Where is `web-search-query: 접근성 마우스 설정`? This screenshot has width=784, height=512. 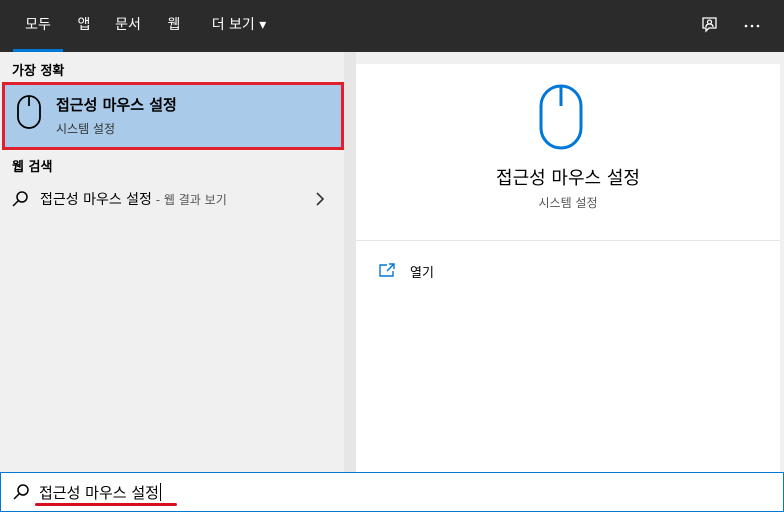 web-search-query: 접근성 마우스 설정 is located at coordinates (96, 200).